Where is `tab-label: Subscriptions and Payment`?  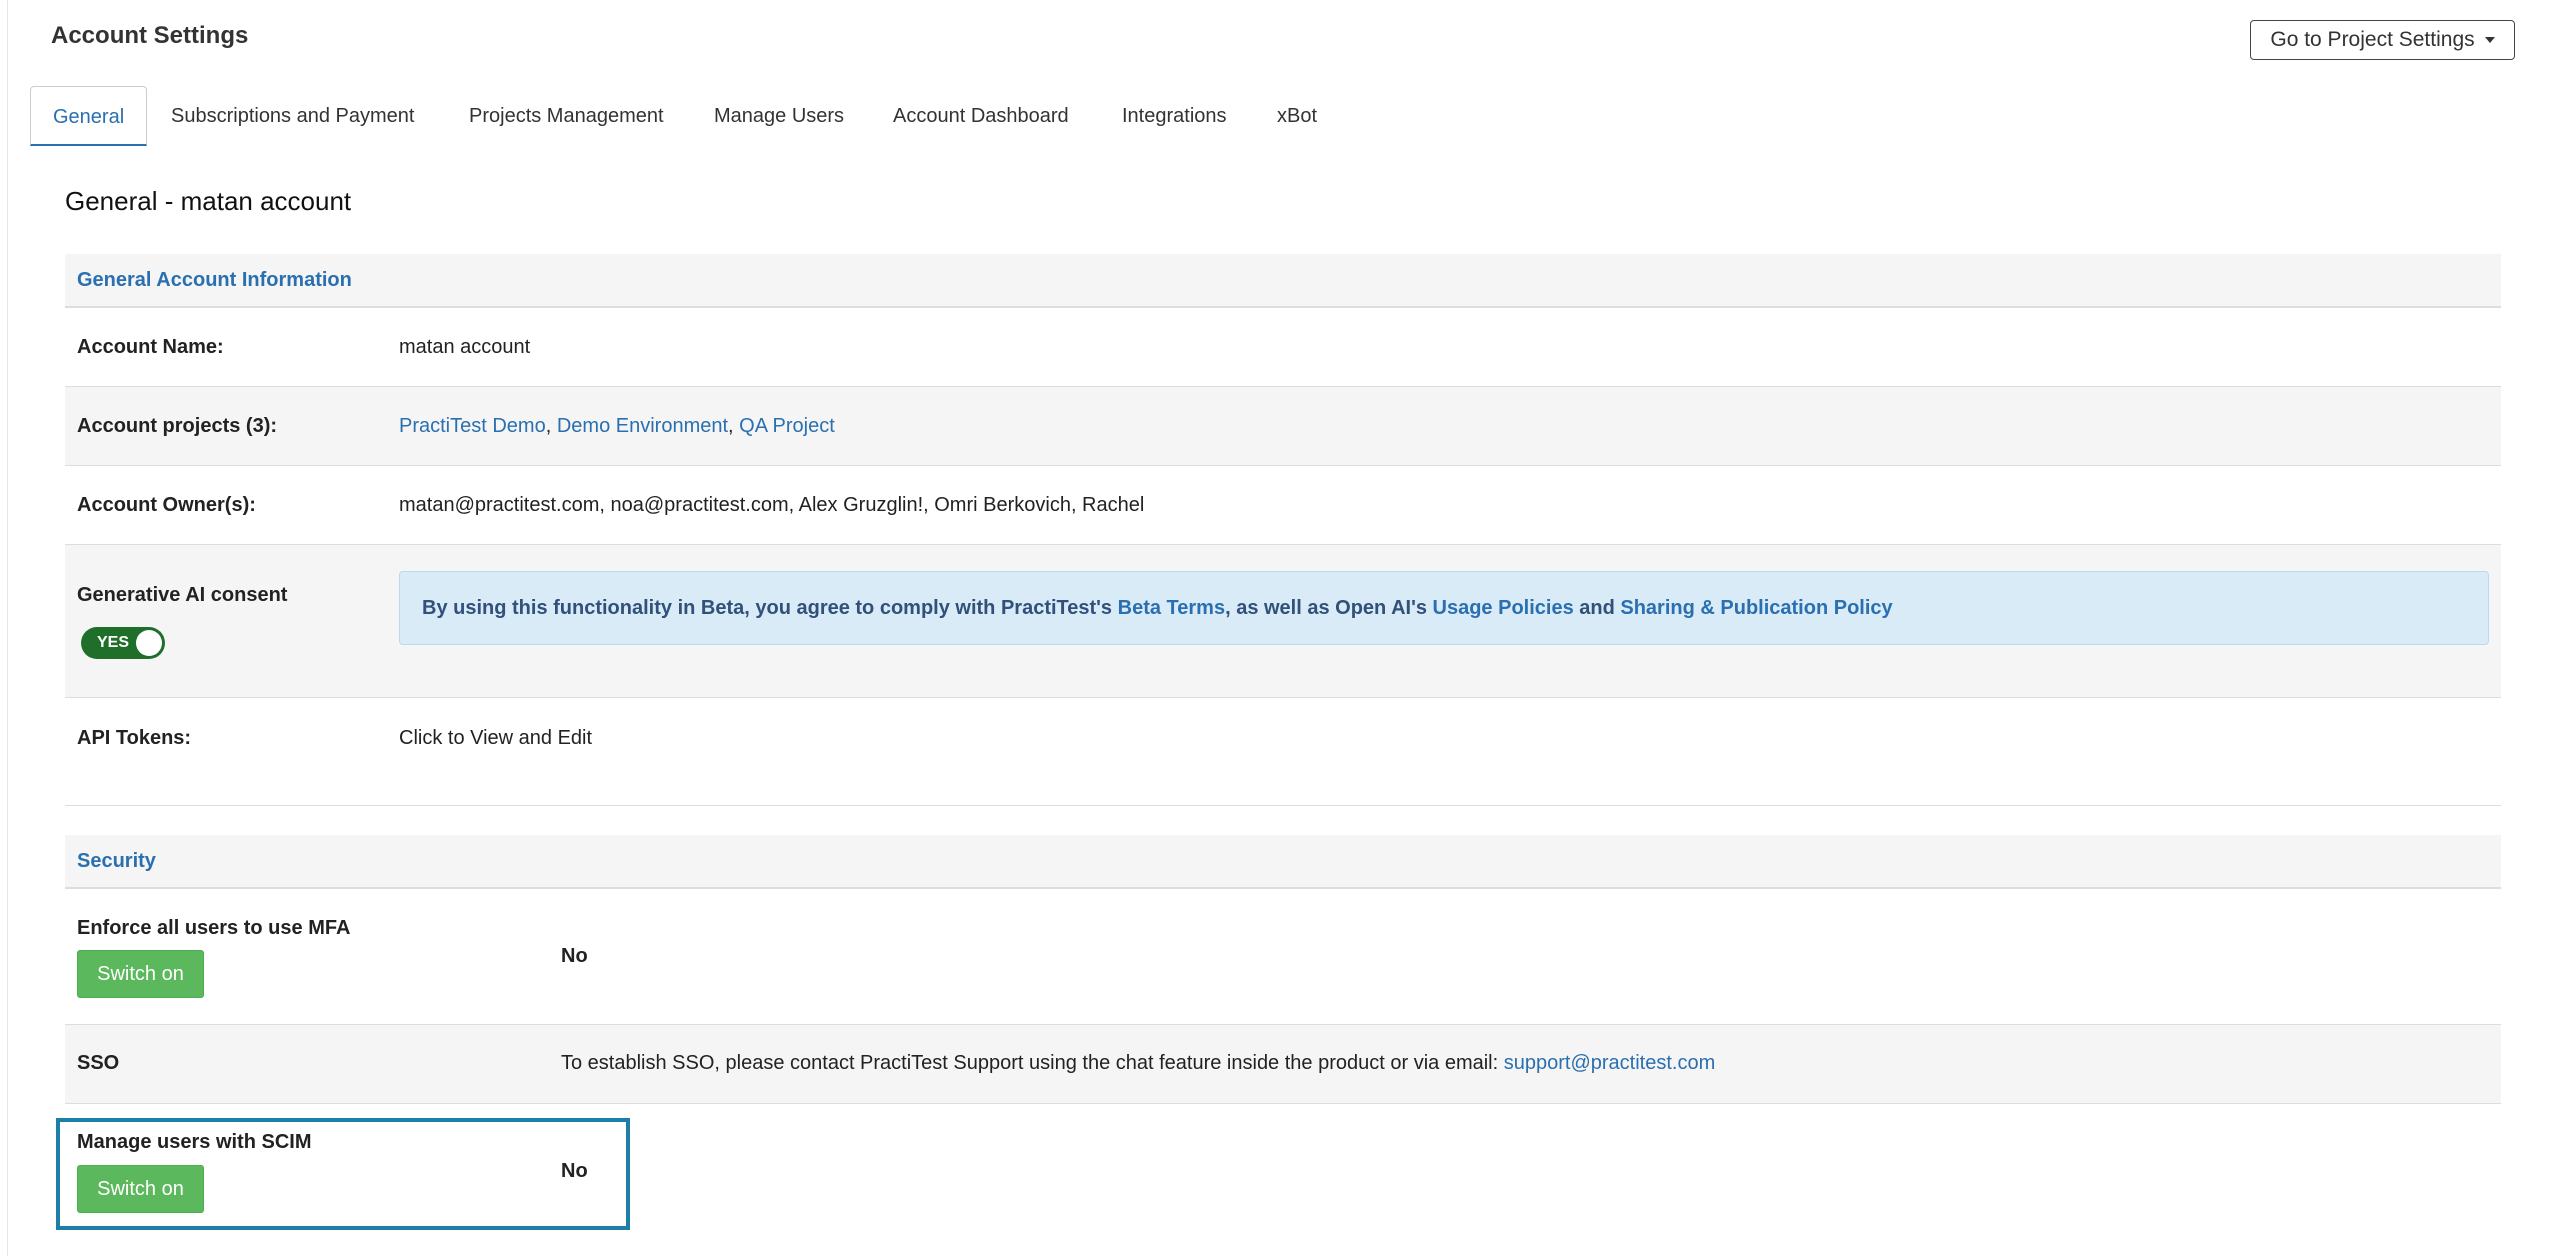 tab-label: Subscriptions and Payment is located at coordinates (293, 116).